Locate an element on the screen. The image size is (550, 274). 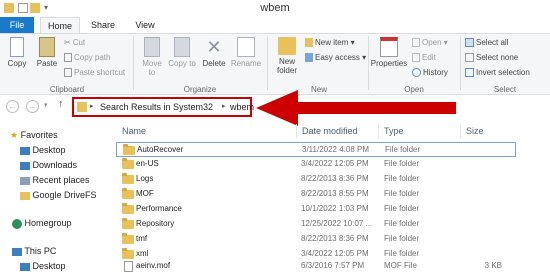
ribbon-tab-row is located at coordinates (275, 25).